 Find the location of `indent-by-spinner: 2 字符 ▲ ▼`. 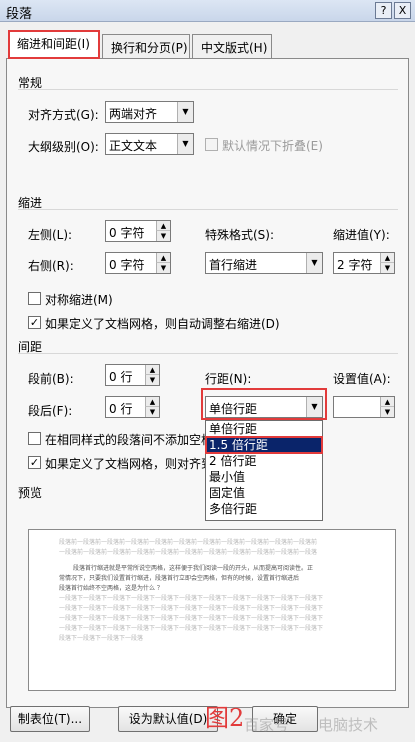

indent-by-spinner: 2 字符 ▲ ▼ is located at coordinates (364, 263).